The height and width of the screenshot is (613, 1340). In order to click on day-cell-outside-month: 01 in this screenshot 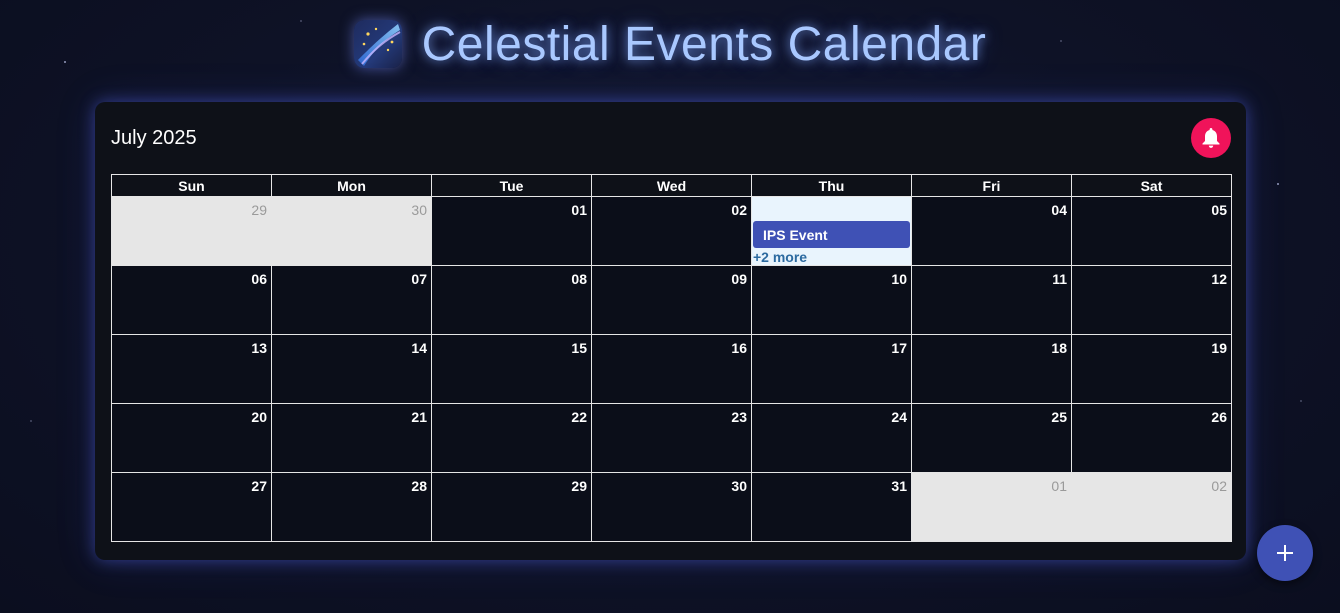, I will do `click(992, 507)`.